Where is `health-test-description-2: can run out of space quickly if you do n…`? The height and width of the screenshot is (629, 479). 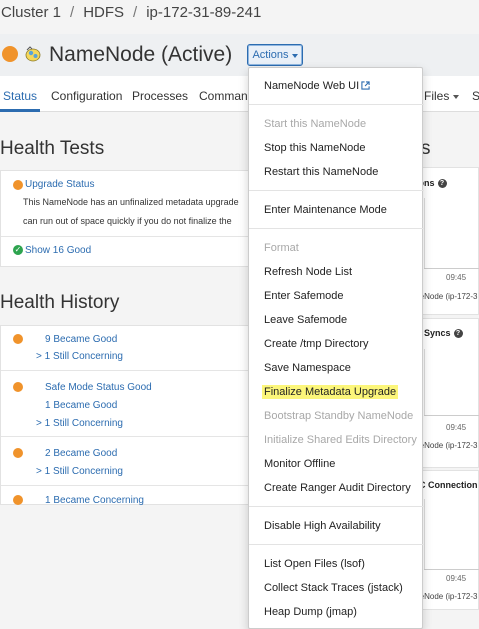 health-test-description-2: can run out of space quickly if you do n… is located at coordinates (127, 221).